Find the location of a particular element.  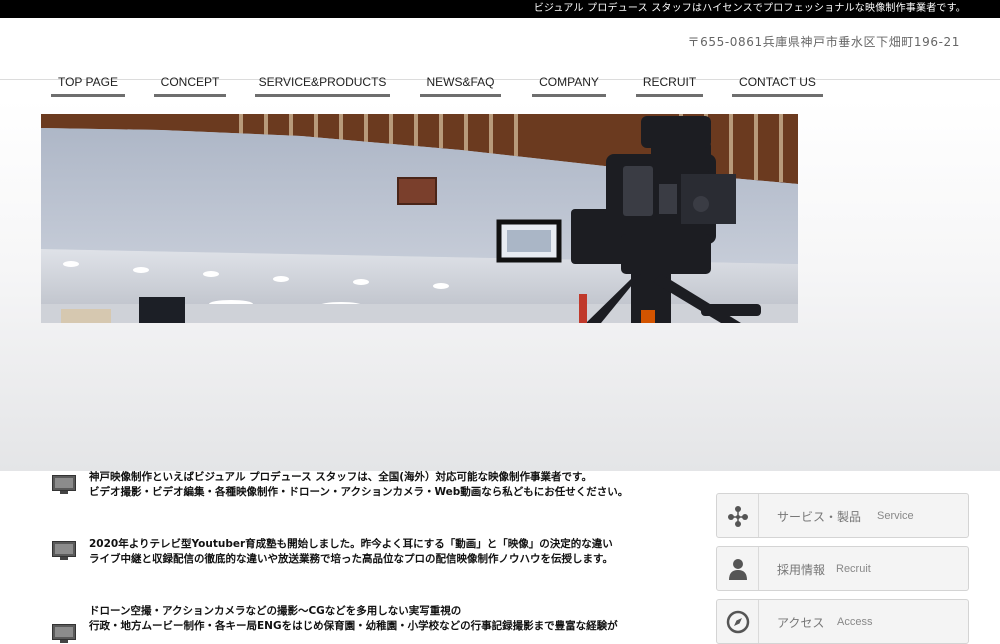

nav-service-products: SERVICE&PRODUCTS is located at coordinates (322, 86).